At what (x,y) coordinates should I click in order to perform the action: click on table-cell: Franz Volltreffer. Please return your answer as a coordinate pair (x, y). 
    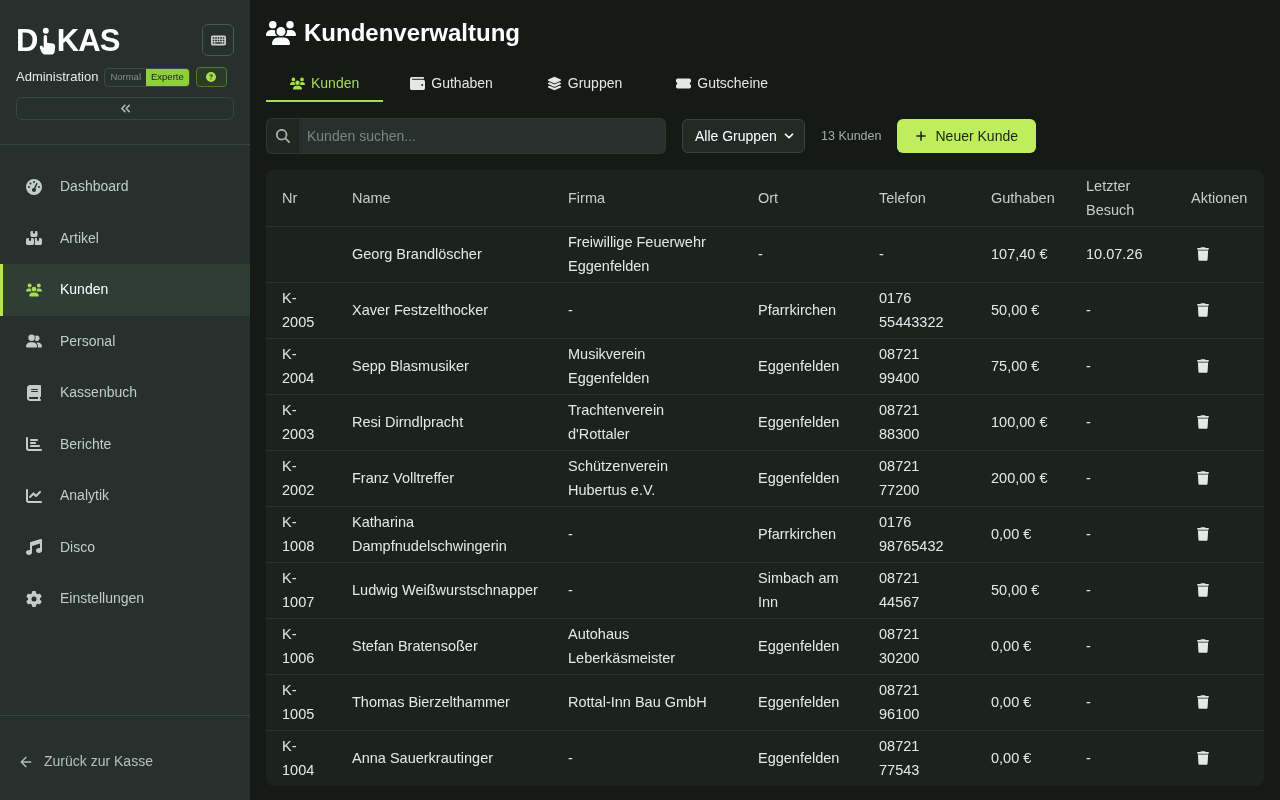
    Looking at the image, I should click on (403, 478).